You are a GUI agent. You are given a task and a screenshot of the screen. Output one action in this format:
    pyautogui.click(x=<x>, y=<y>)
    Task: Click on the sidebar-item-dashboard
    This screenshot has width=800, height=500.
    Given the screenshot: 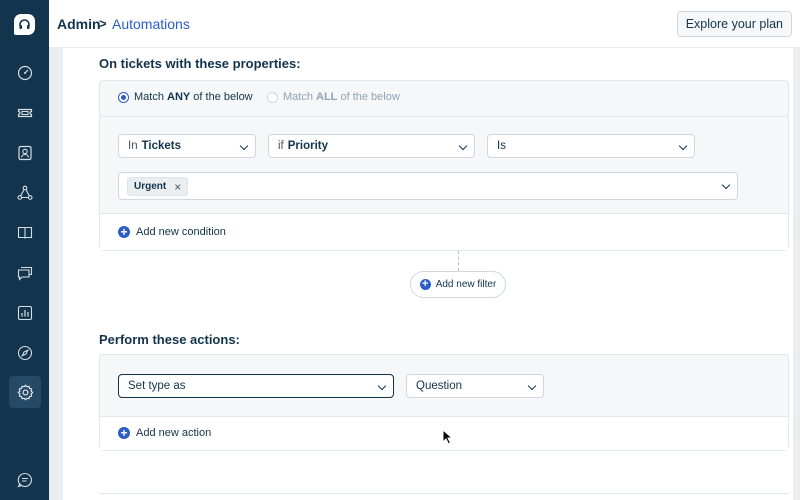 What is the action you would take?
    pyautogui.click(x=25, y=73)
    